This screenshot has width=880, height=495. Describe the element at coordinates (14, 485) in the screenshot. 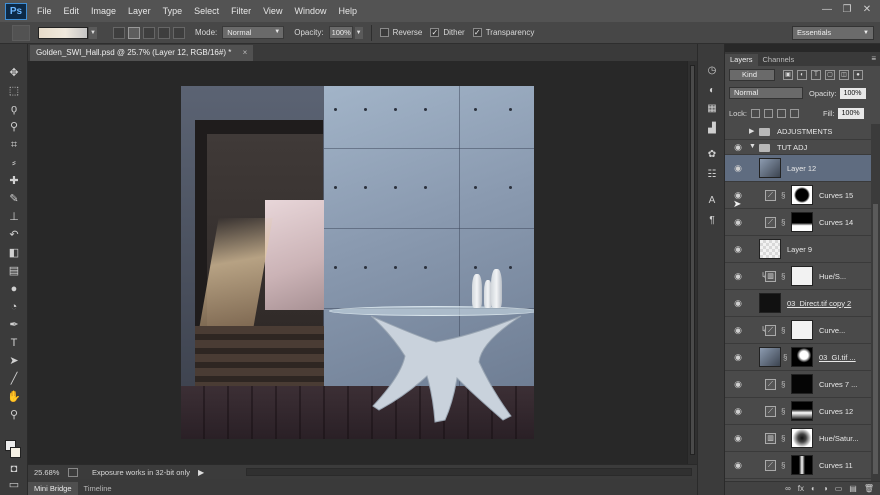

I see `screen-mode-icon: ▭` at that location.